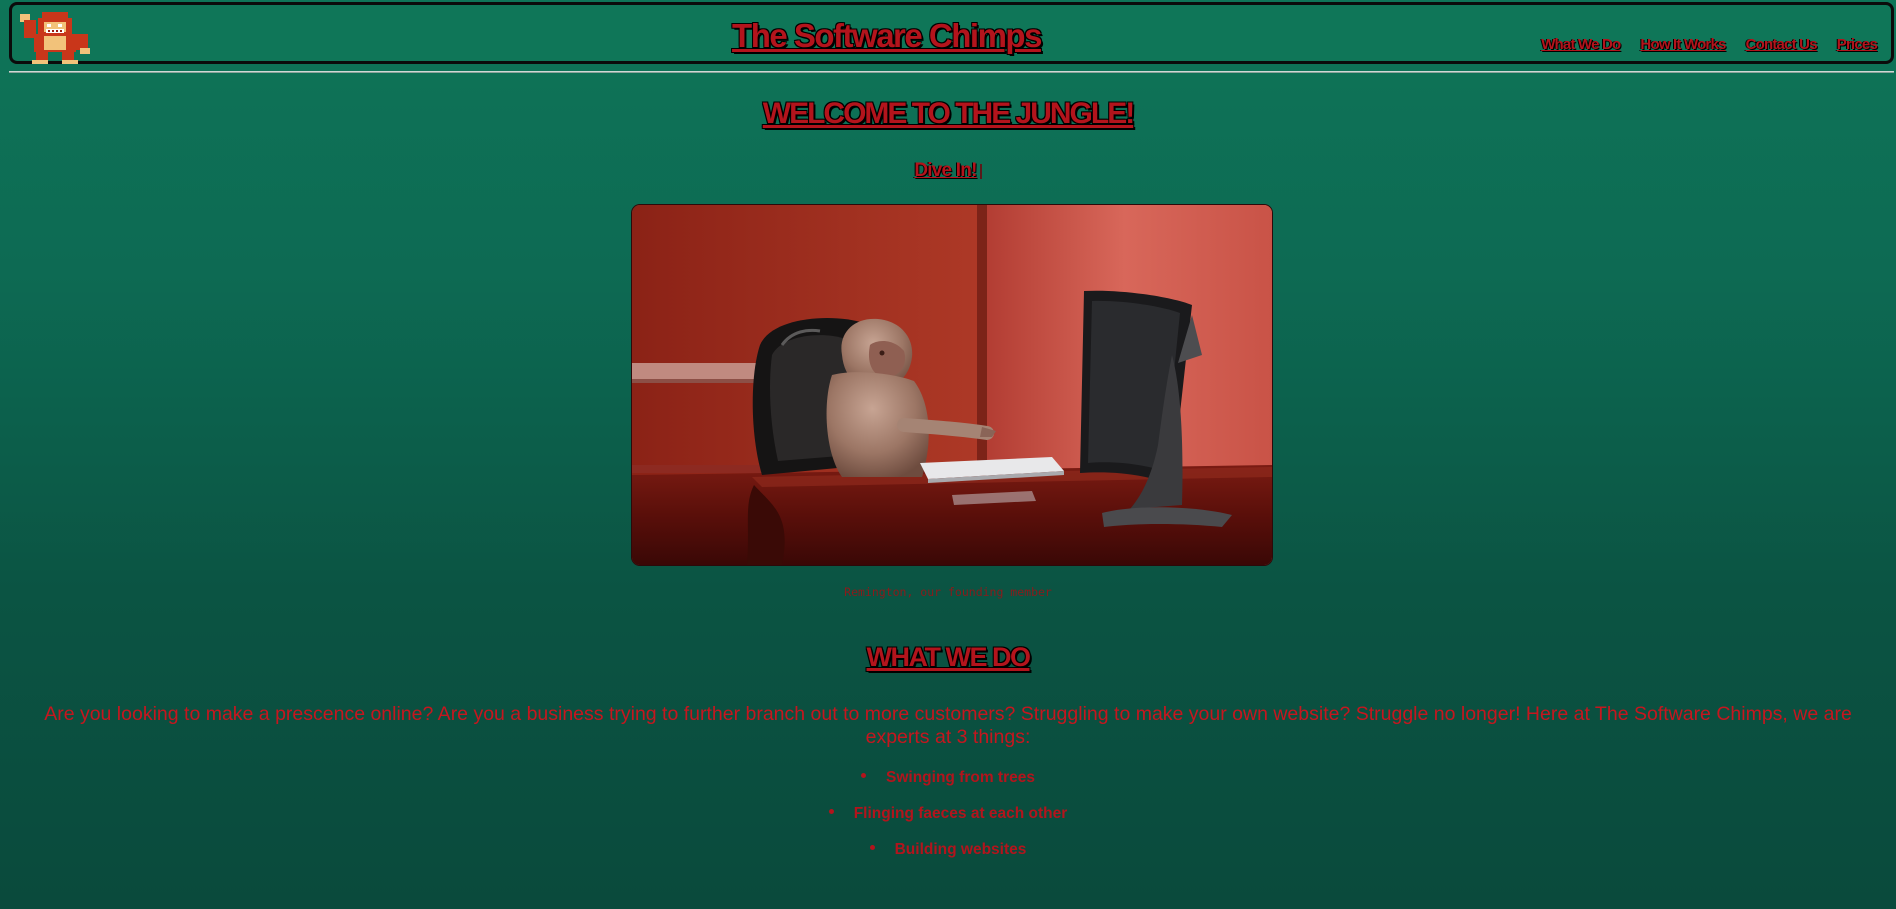 The height and width of the screenshot is (909, 1896). I want to click on nav-link-what-we-do: What We Do, so click(1581, 44).